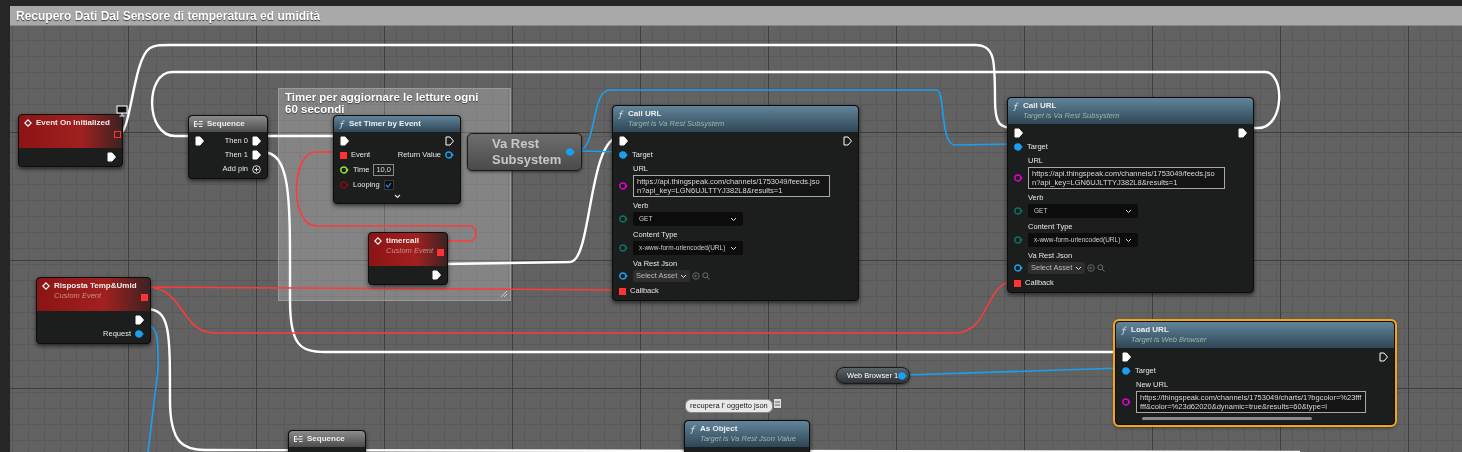  Describe the element at coordinates (385, 124) in the screenshot. I see `node-title: Set Timer by Event` at that location.